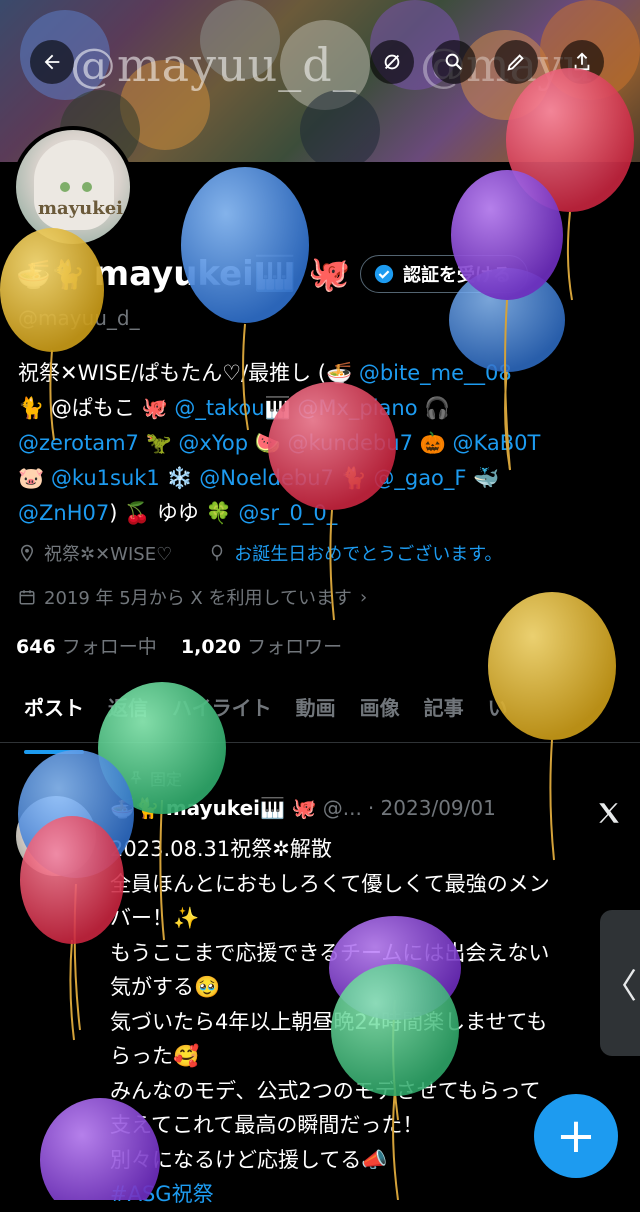 The height and width of the screenshot is (1212, 640). What do you see at coordinates (340, 126) in the screenshot?
I see `banner-art` at bounding box center [340, 126].